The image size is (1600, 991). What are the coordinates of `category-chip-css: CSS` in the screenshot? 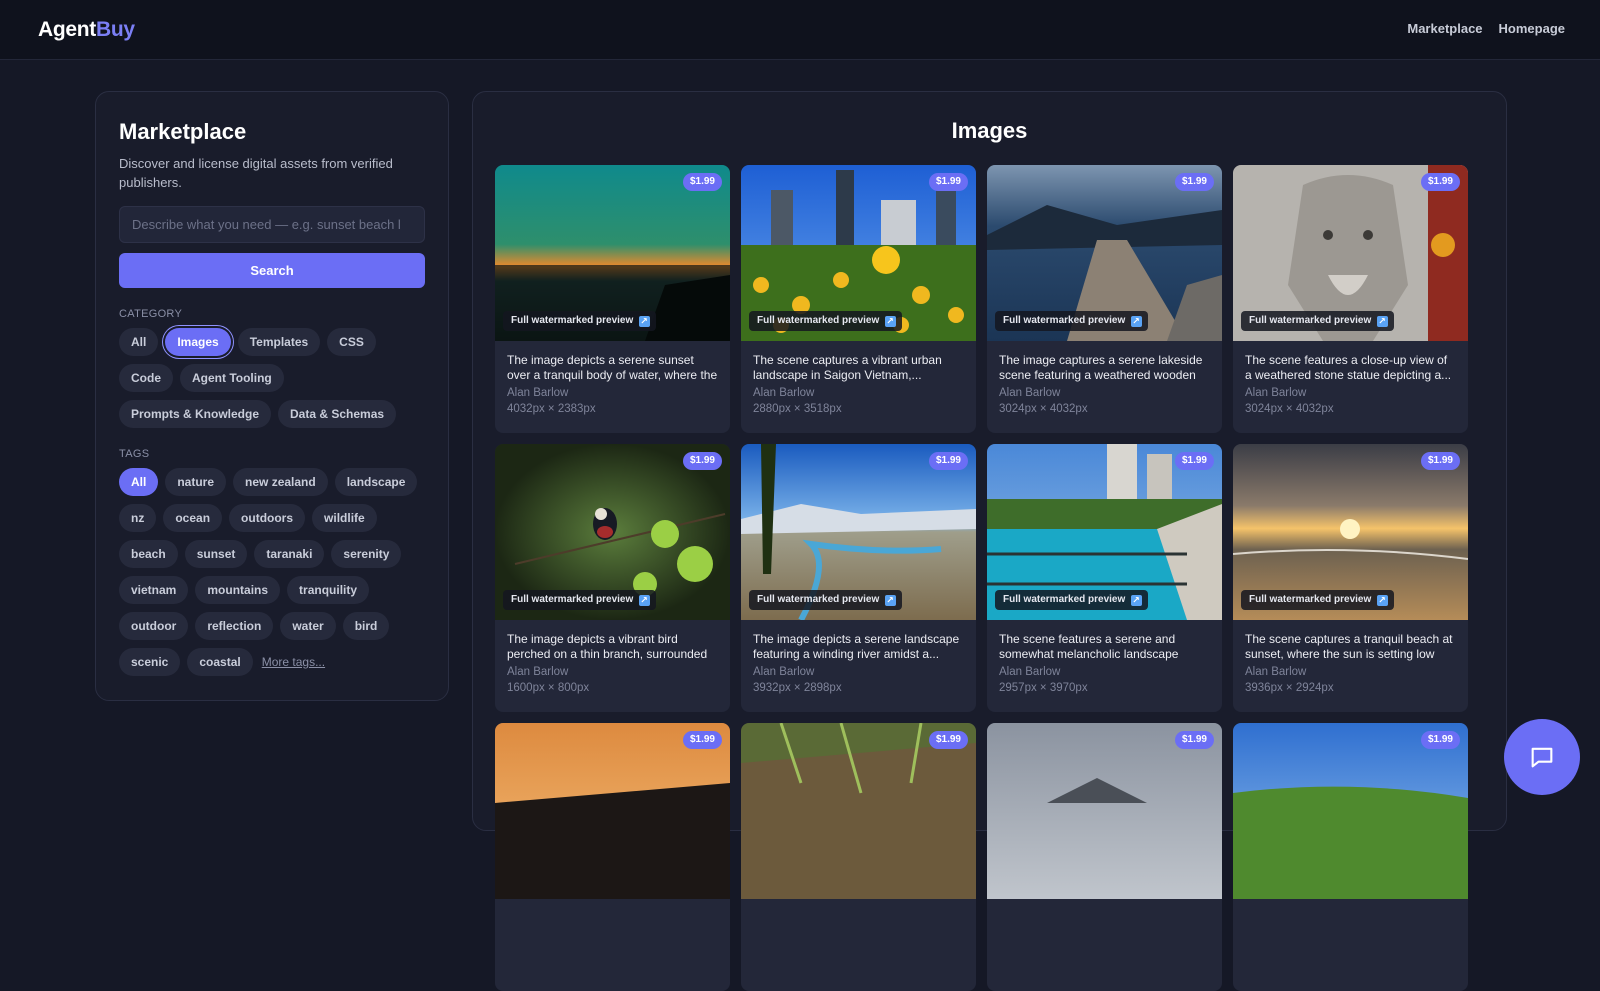 It's located at (351, 342).